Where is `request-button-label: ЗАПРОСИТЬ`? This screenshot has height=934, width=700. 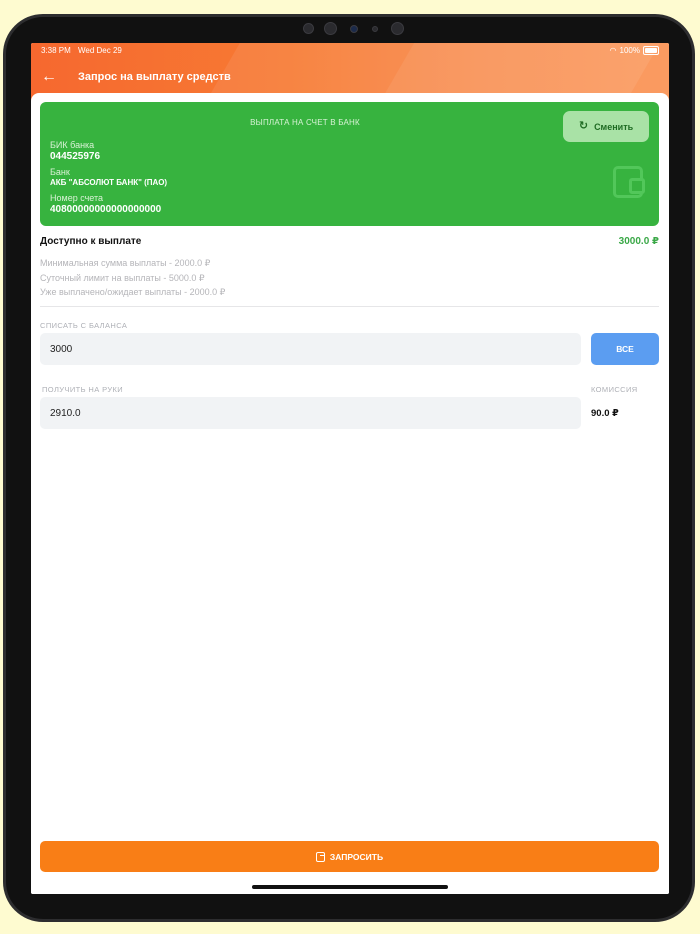
request-button-label: ЗАПРОСИТЬ is located at coordinates (356, 856).